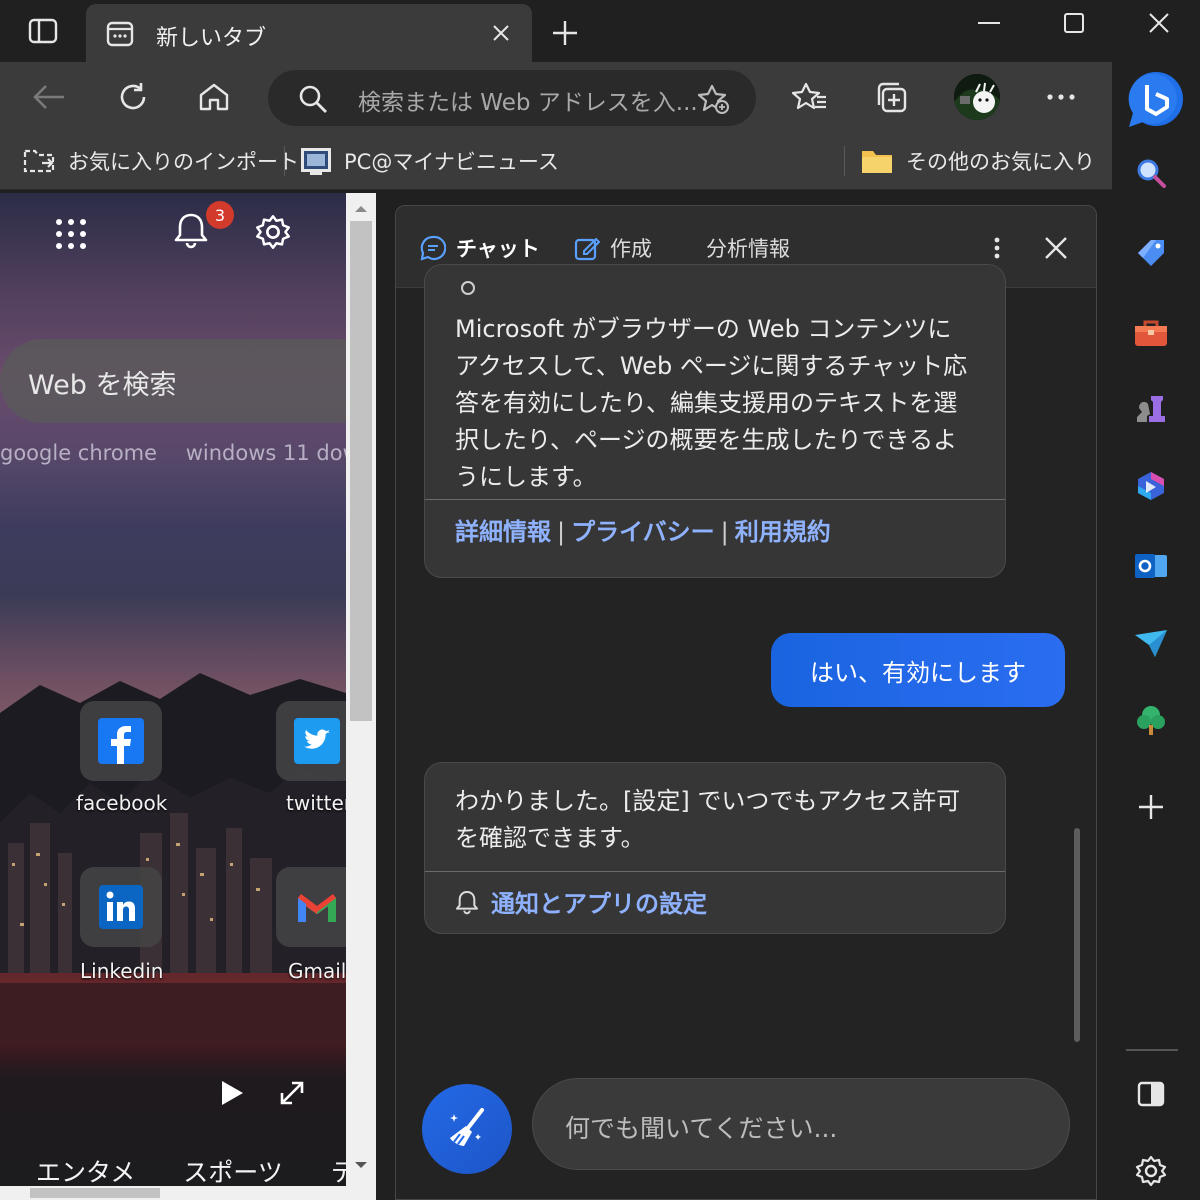 This screenshot has height=1200, width=1200. I want to click on refresh-button, so click(133, 97).